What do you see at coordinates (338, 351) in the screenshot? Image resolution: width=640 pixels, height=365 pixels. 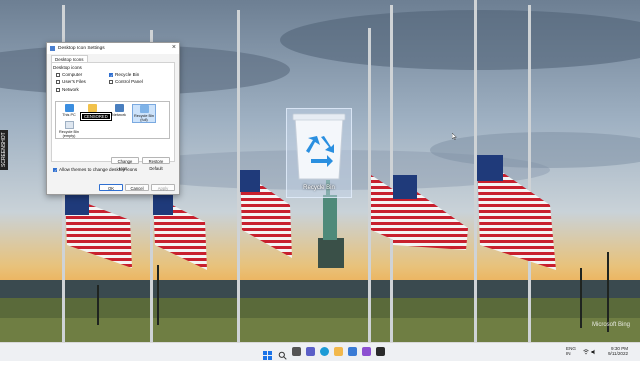 I see `file-explorer-icon` at bounding box center [338, 351].